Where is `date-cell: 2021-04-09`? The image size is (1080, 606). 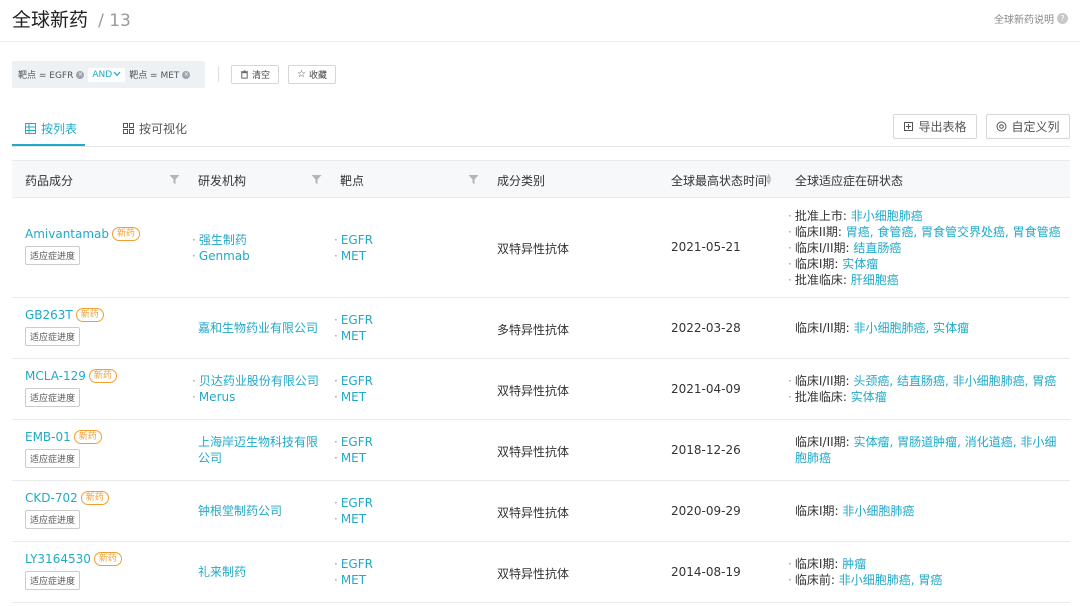
date-cell: 2021-04-09 is located at coordinates (706, 389).